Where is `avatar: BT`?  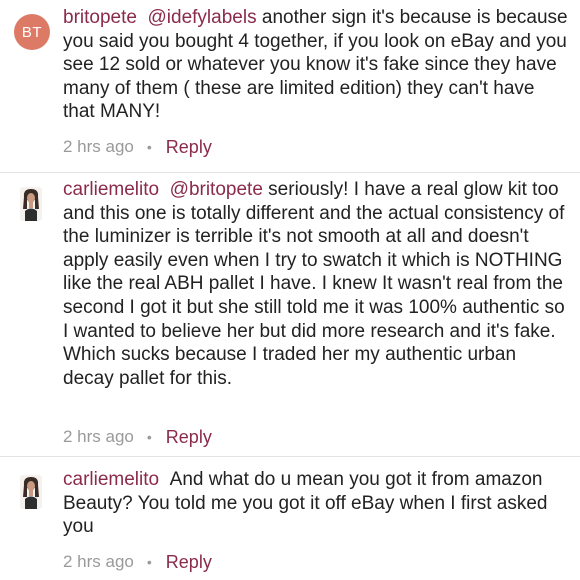 avatar: BT is located at coordinates (32, 32).